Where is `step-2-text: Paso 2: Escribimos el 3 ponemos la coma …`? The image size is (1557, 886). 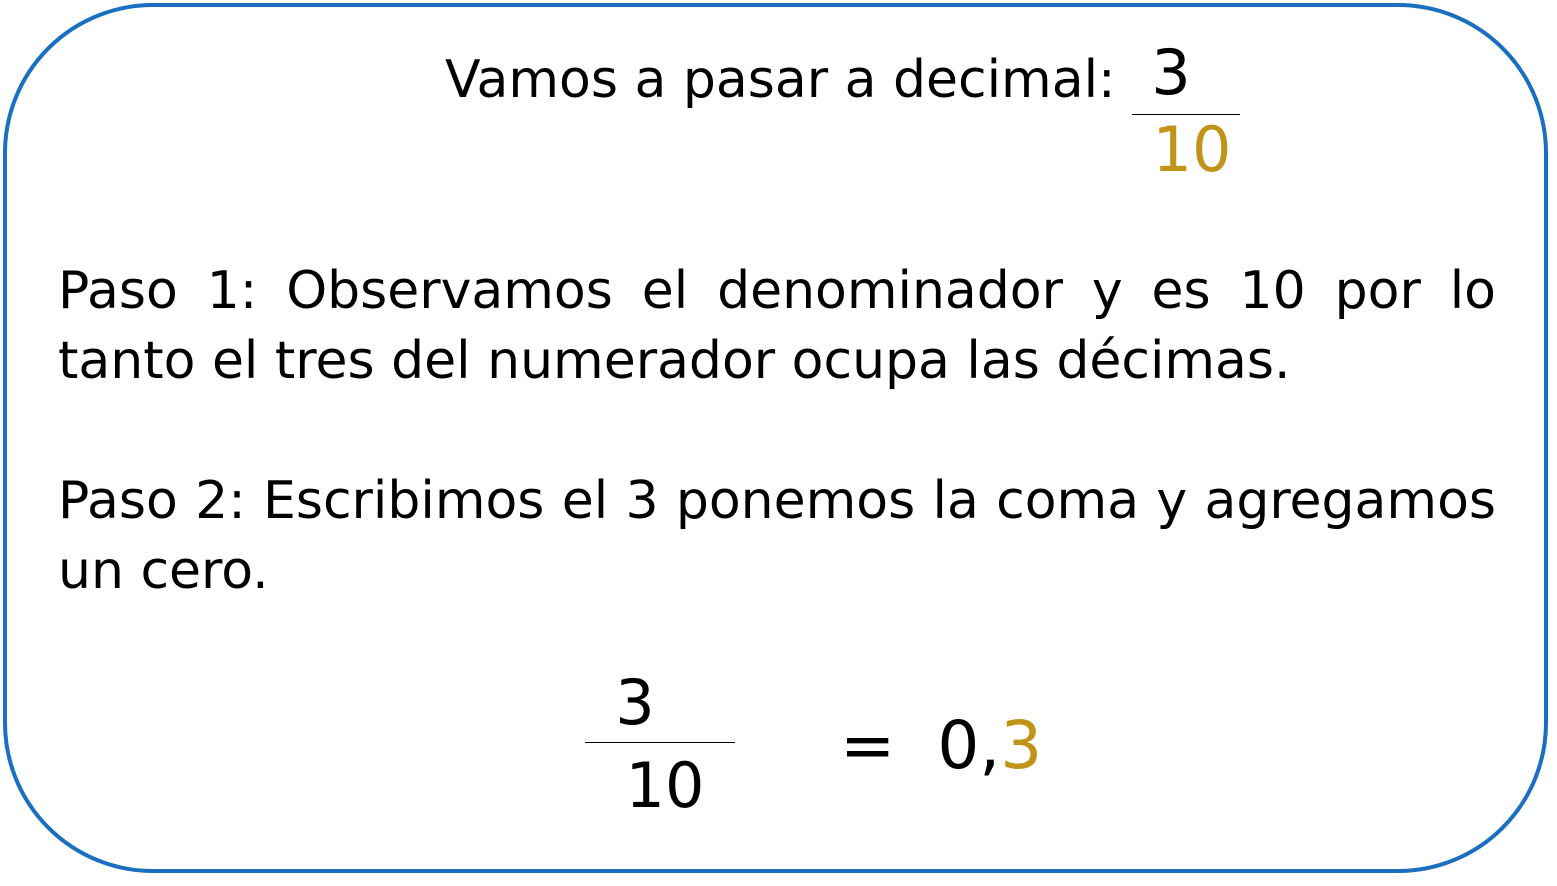 step-2-text: Paso 2: Escribimos el 3 ponemos la coma … is located at coordinates (777, 536).